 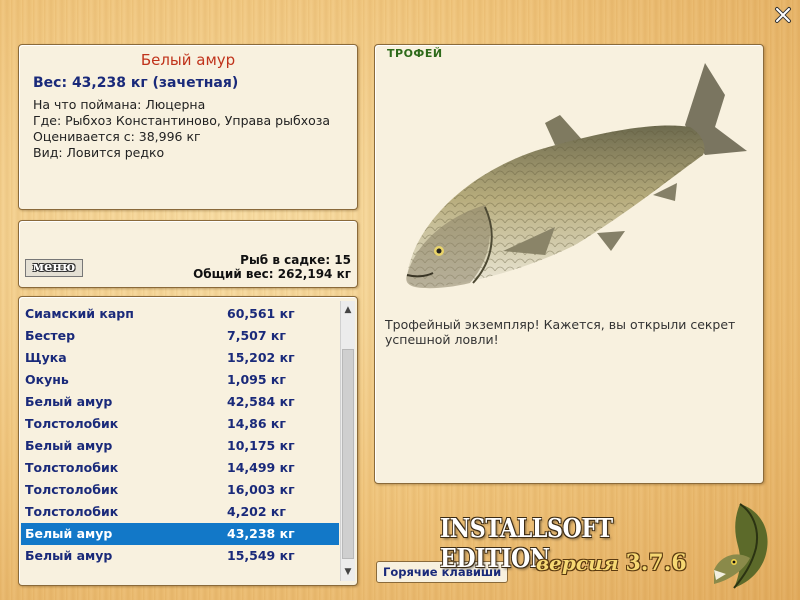 I want to click on catch-list-item: Толстолобик 4,202 кг, so click(x=180, y=512).